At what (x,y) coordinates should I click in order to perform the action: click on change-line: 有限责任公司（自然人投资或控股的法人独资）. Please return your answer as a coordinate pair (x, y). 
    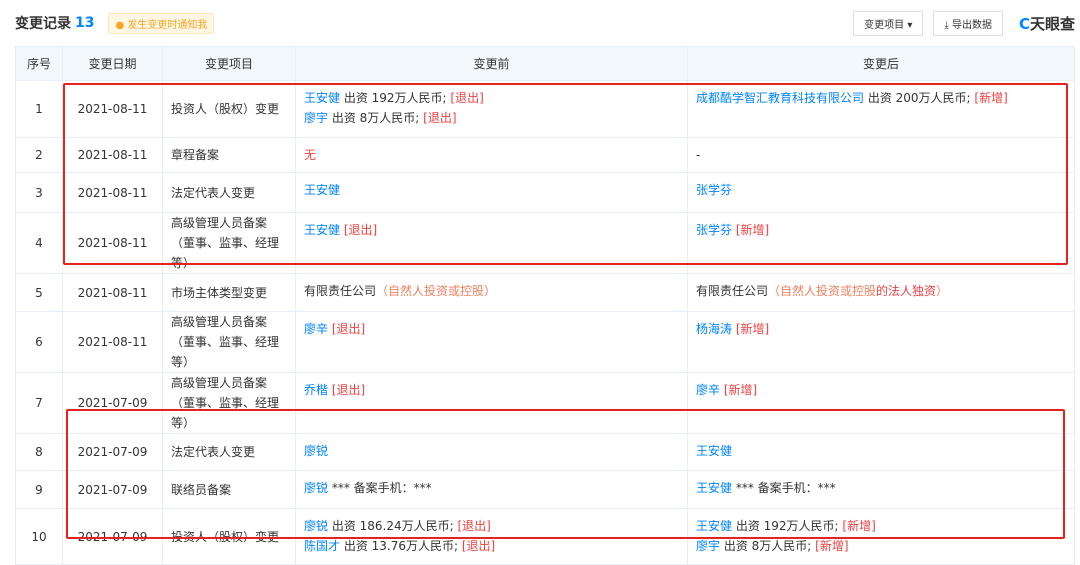
    Looking at the image, I should click on (881, 291).